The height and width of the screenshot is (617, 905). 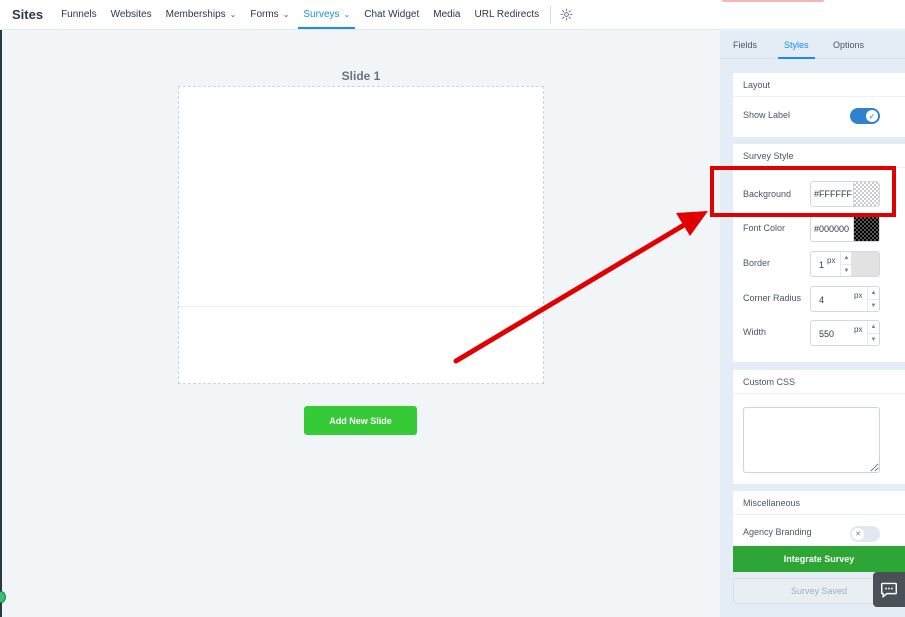 What do you see at coordinates (819, 105) in the screenshot?
I see `layout-card: Layout Show Label ✓` at bounding box center [819, 105].